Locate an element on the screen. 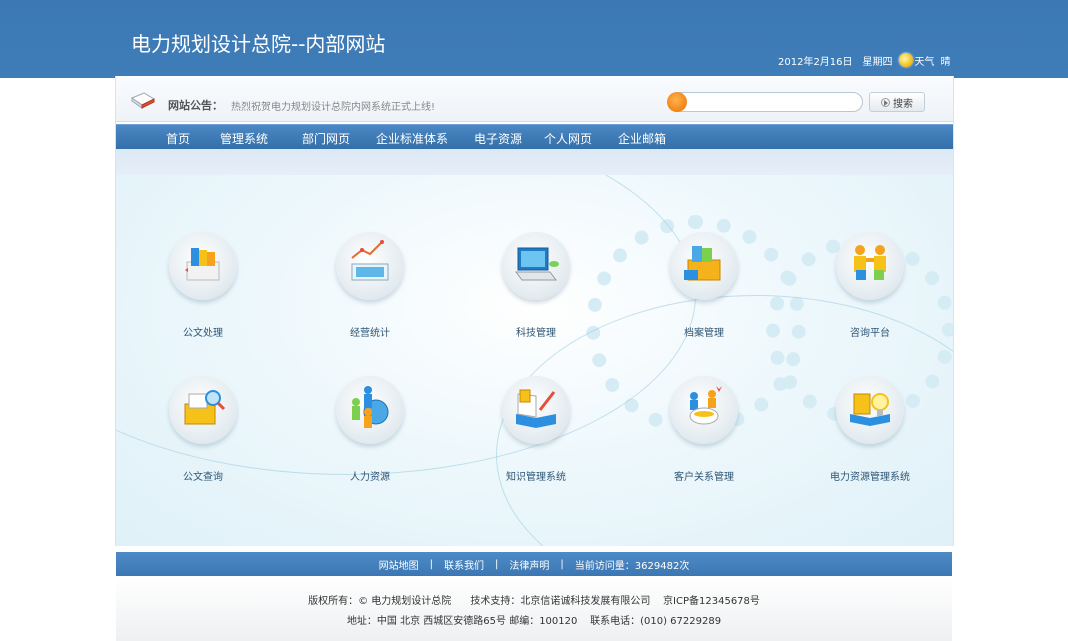 The height and width of the screenshot is (641, 1068). app-label: 公文处理 is located at coordinates (203, 333).